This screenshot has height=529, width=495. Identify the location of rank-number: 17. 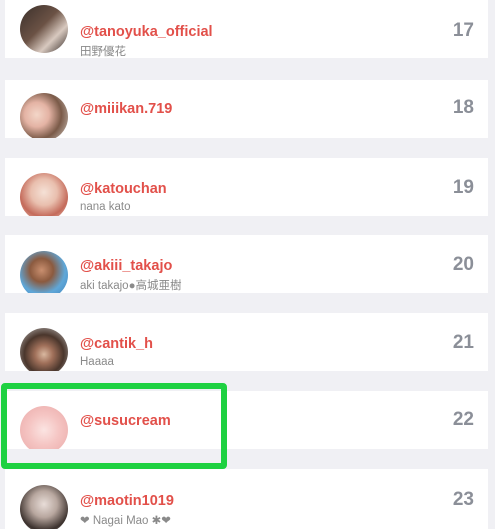
(463, 30).